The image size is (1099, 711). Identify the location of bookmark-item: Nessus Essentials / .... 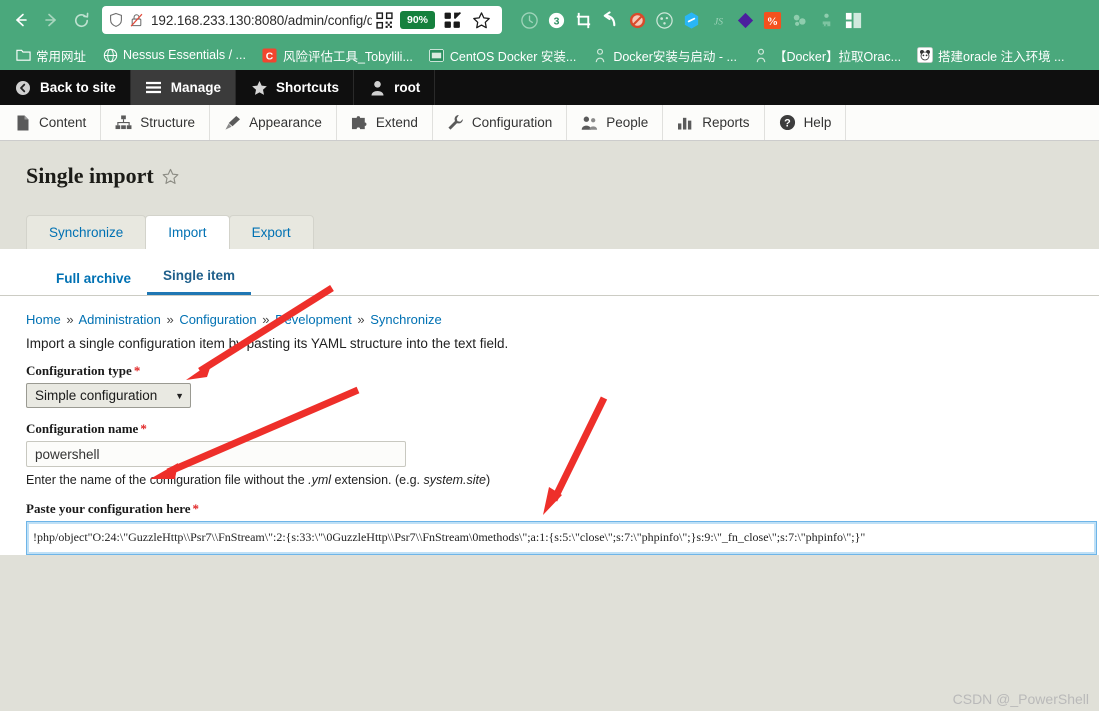
(174, 55).